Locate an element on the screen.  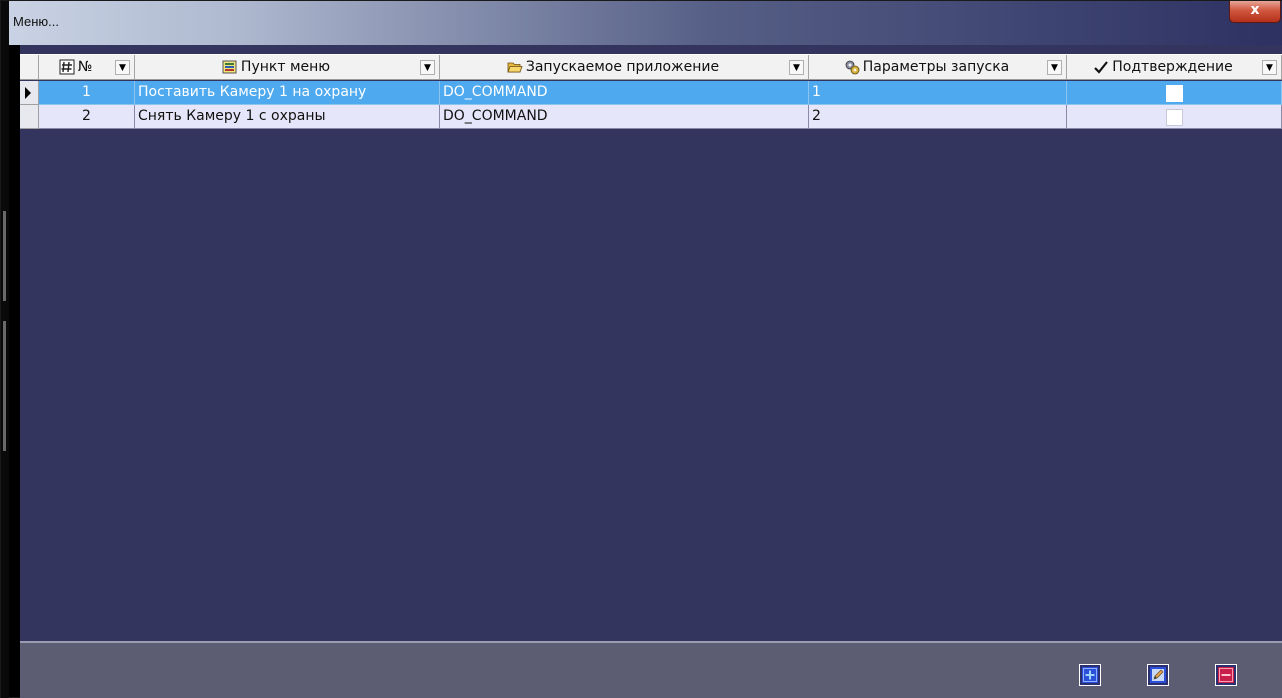
current-row-arrow-icon is located at coordinates (28, 93).